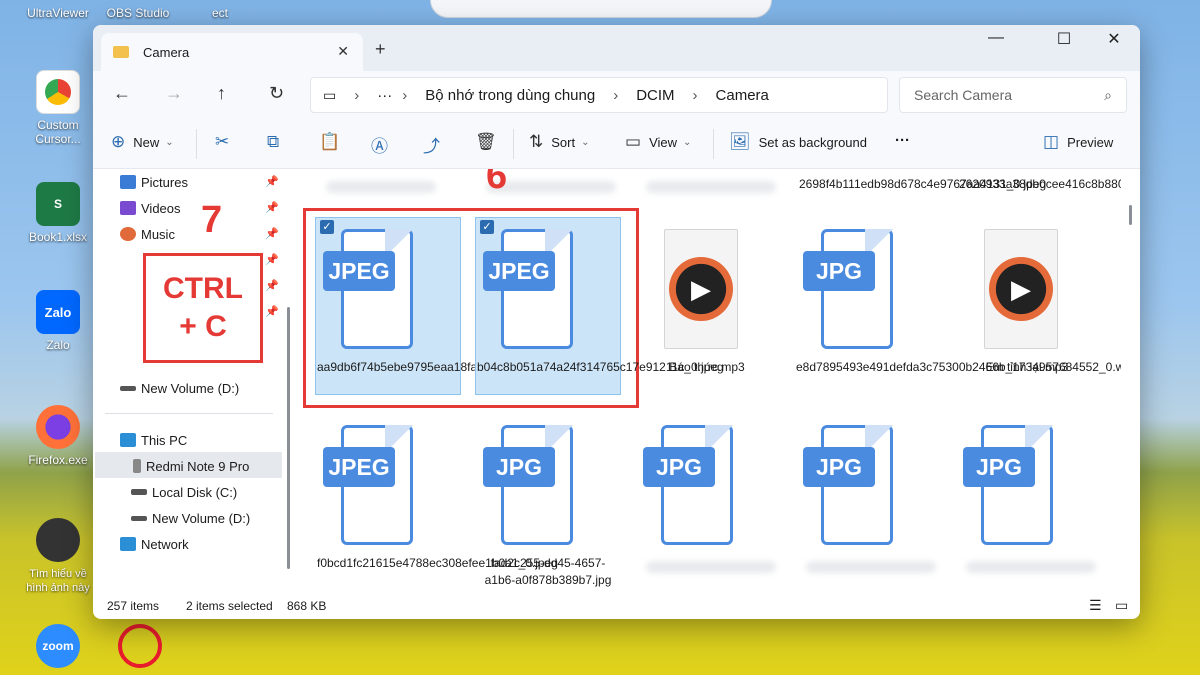 This screenshot has height=675, width=1200. I want to click on phone-icon, so click(137, 466).